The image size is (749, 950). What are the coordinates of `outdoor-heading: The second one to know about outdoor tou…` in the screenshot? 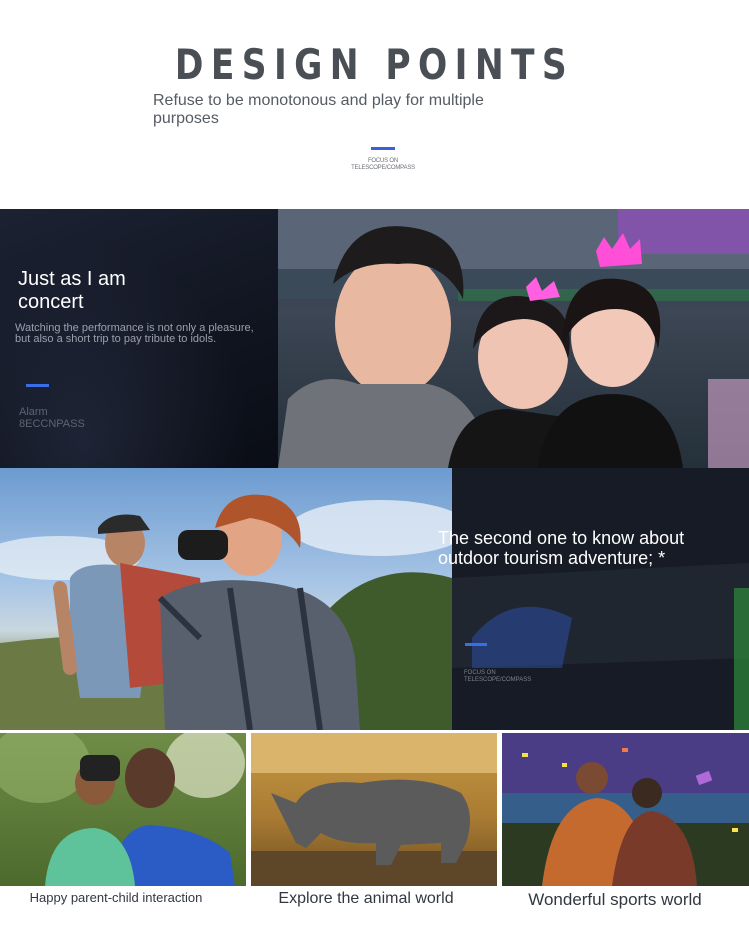 It's located at (561, 548).